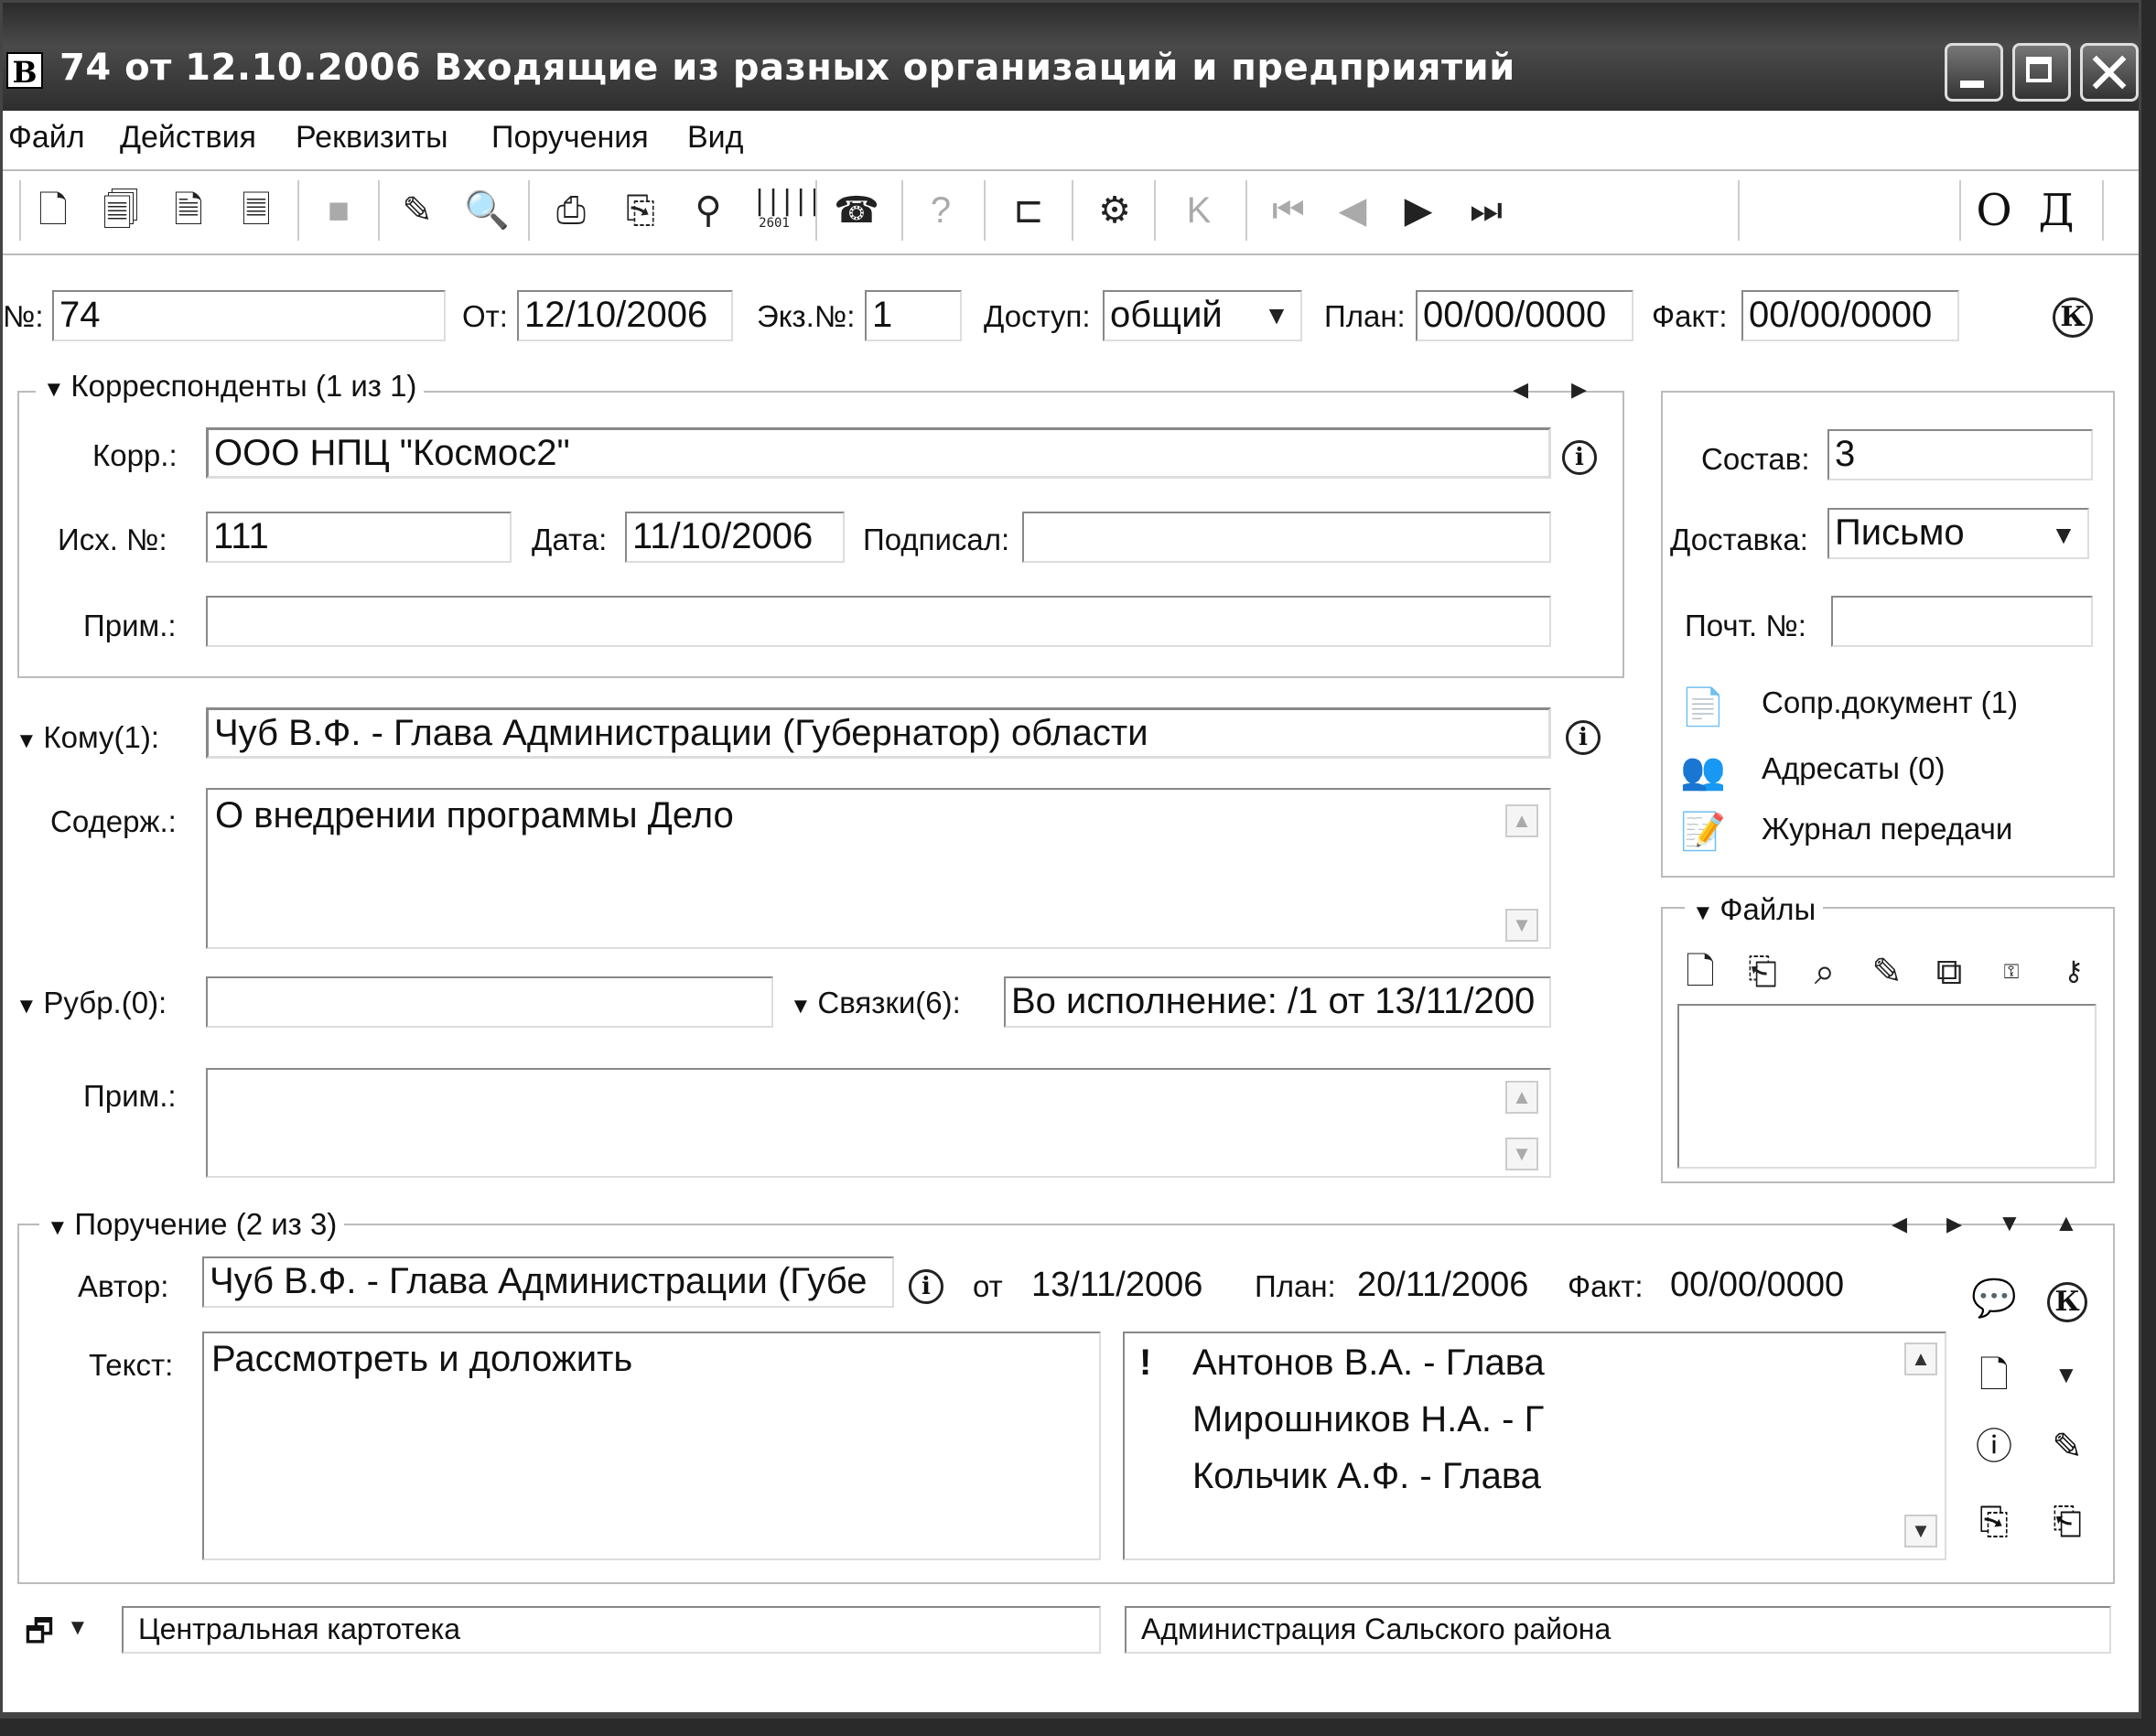  What do you see at coordinates (1520, 389) in the screenshot?
I see `prev-correspondent-icon: ◂` at bounding box center [1520, 389].